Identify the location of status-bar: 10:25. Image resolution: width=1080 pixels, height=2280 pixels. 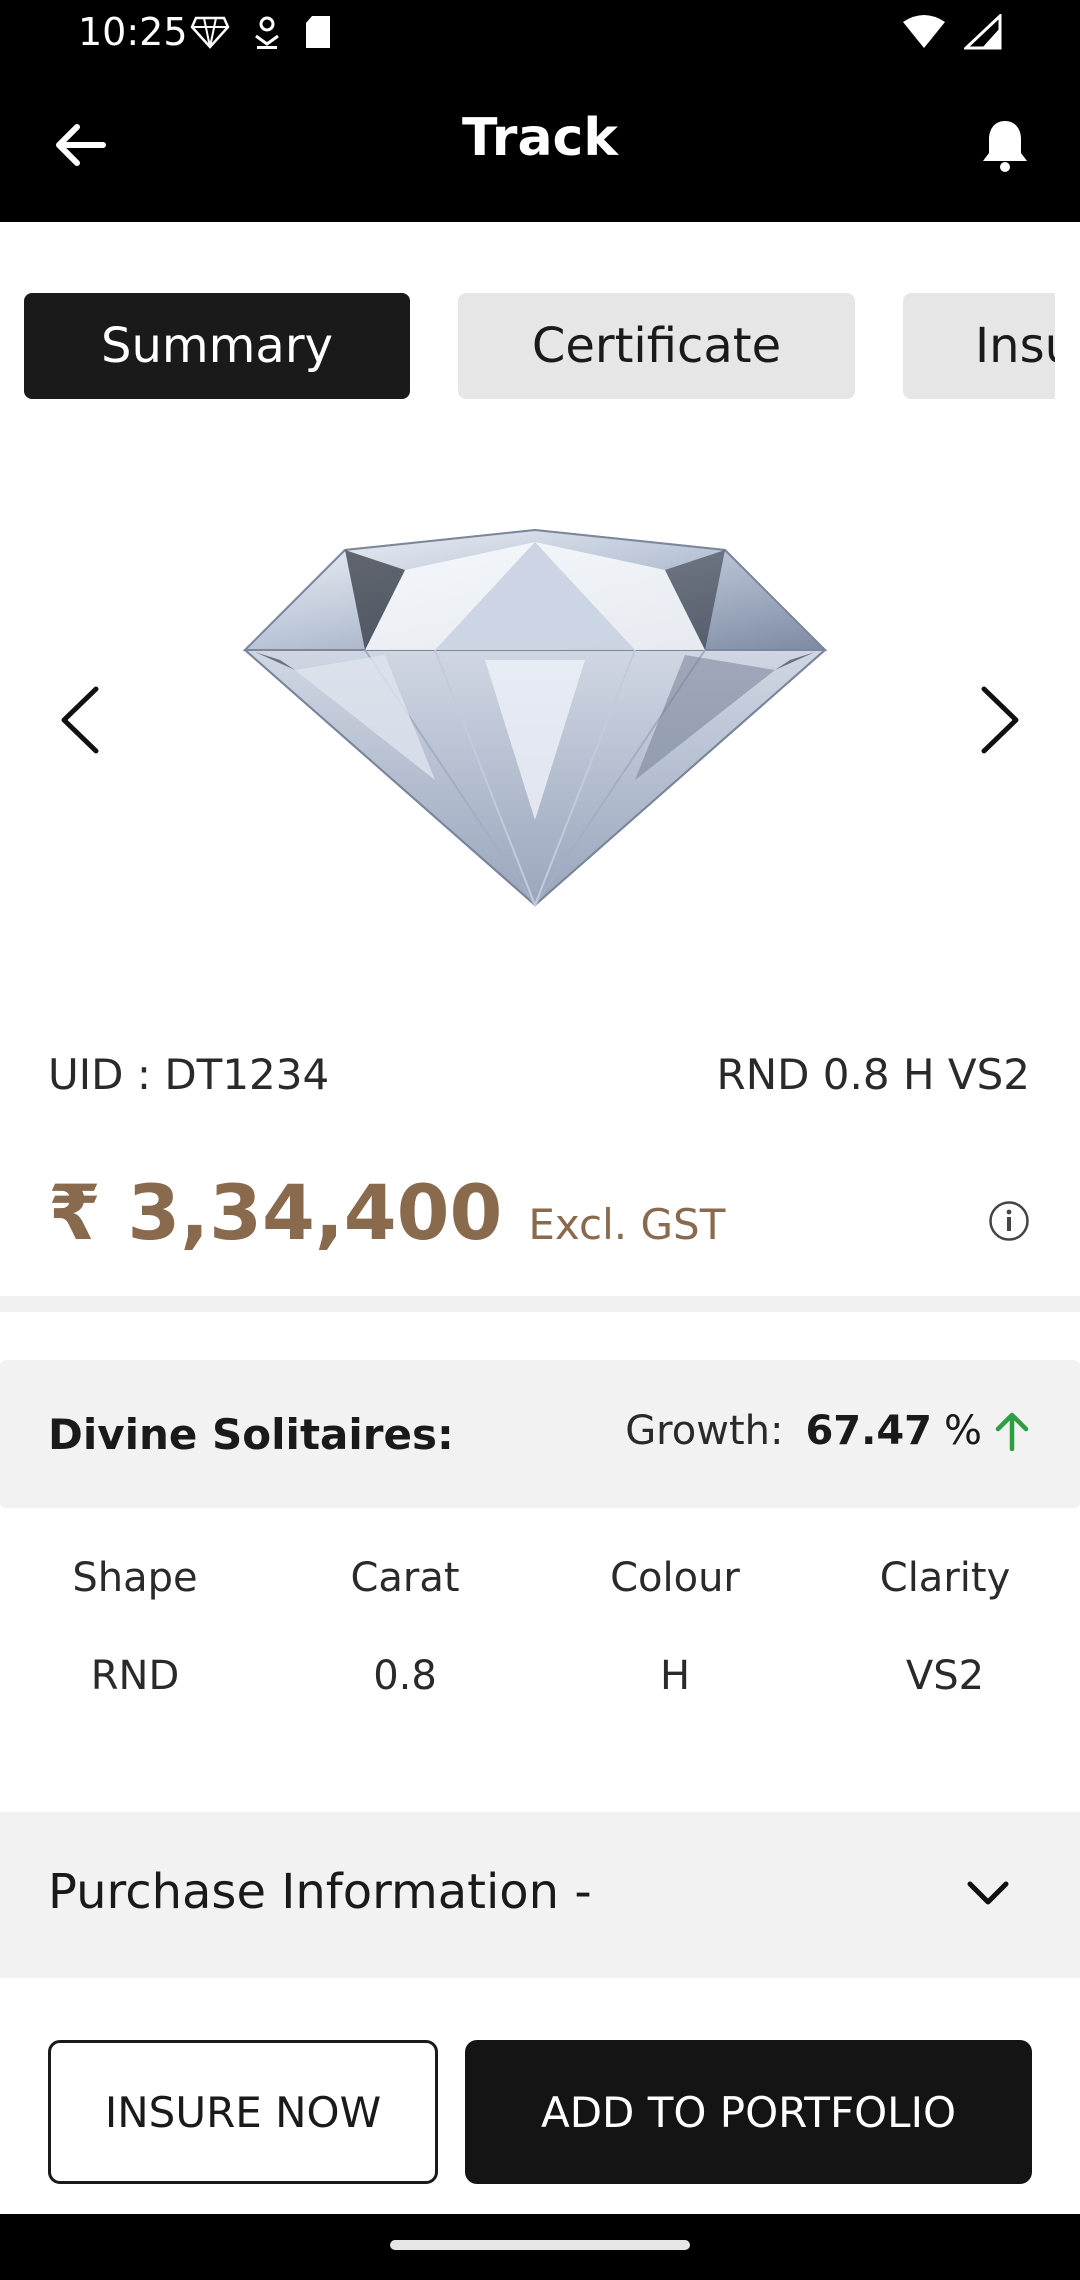
(540, 34).